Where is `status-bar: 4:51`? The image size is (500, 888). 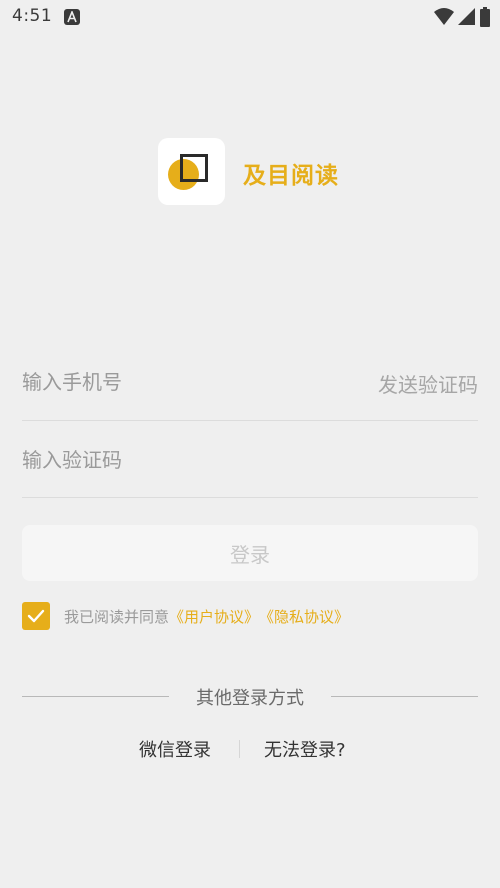 status-bar: 4:51 is located at coordinates (250, 17).